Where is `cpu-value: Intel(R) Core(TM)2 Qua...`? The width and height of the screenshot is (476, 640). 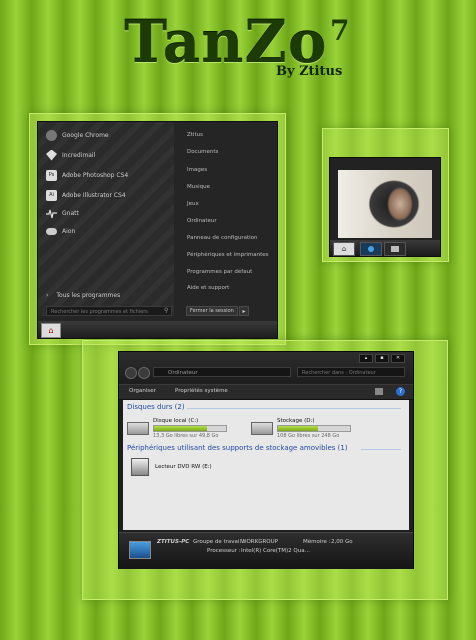
cpu-value: Intel(R) Core(TM)2 Qua... is located at coordinates (275, 551).